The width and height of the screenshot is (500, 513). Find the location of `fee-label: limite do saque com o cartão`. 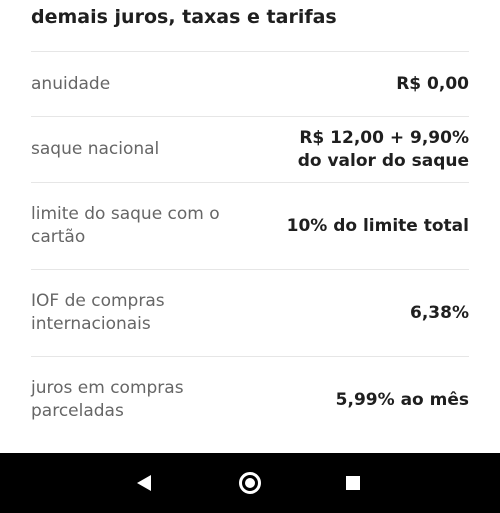

fee-label: limite do saque com o cartão is located at coordinates (125, 225).